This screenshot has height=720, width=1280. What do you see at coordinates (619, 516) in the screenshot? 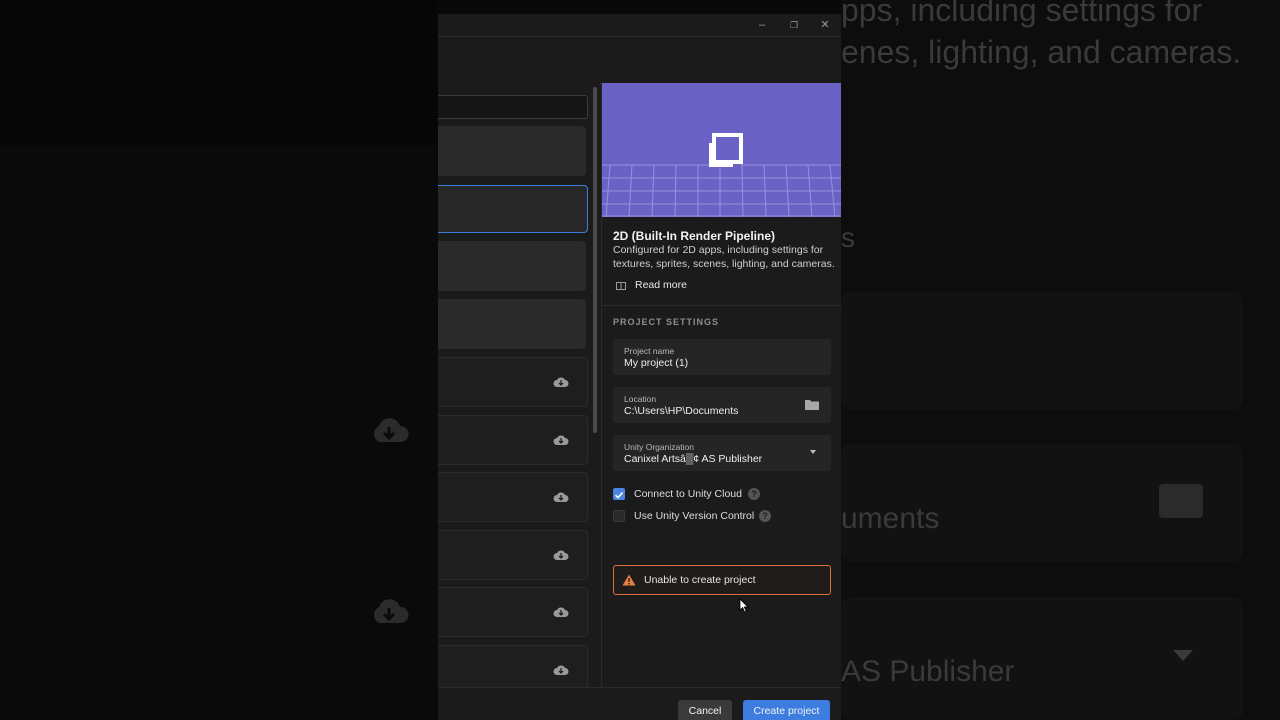
I see `version-control-checkbox` at bounding box center [619, 516].